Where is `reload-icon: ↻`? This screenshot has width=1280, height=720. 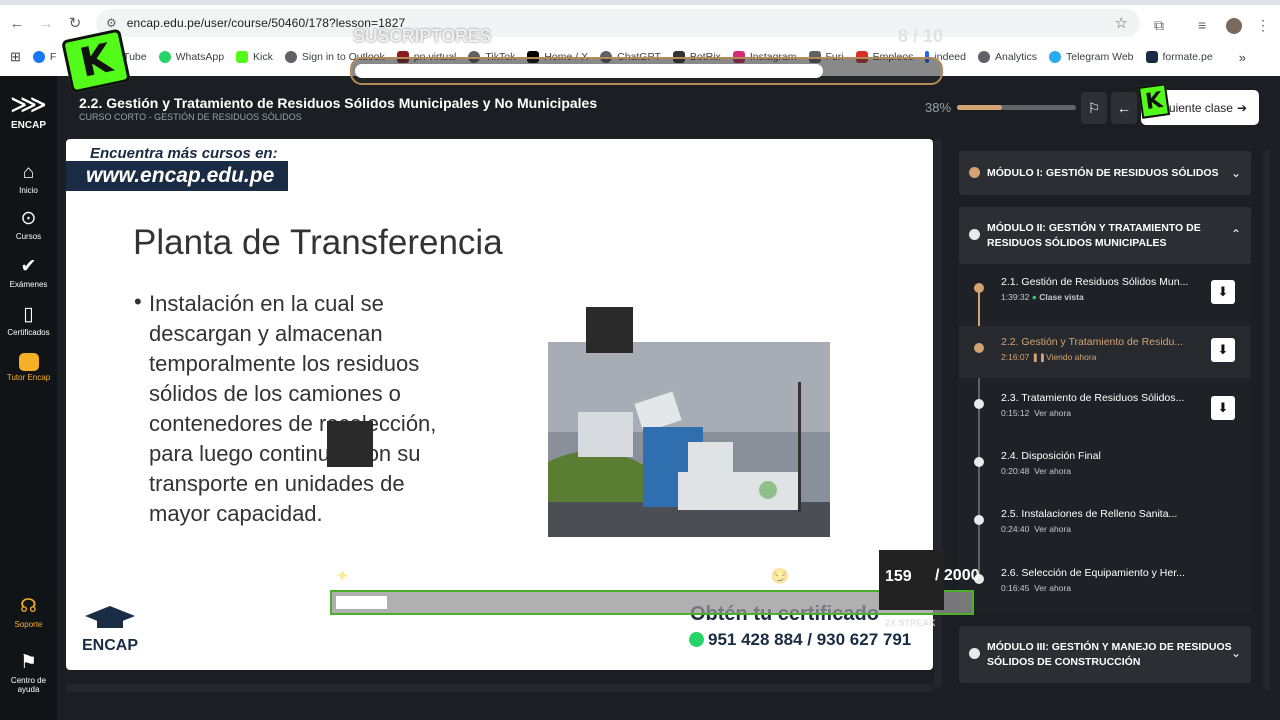 reload-icon: ↻ is located at coordinates (75, 23).